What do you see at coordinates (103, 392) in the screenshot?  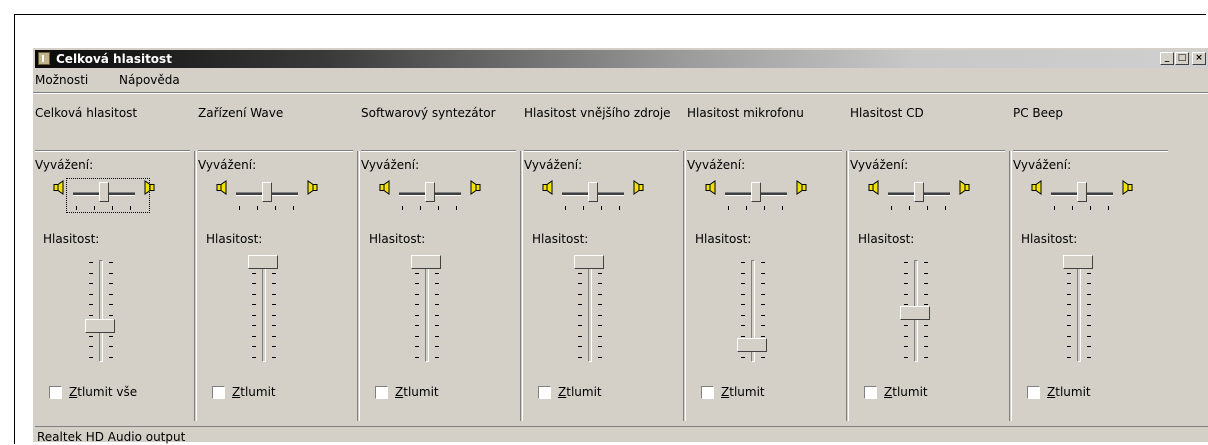 I see `mute-label: Ztlumit vše` at bounding box center [103, 392].